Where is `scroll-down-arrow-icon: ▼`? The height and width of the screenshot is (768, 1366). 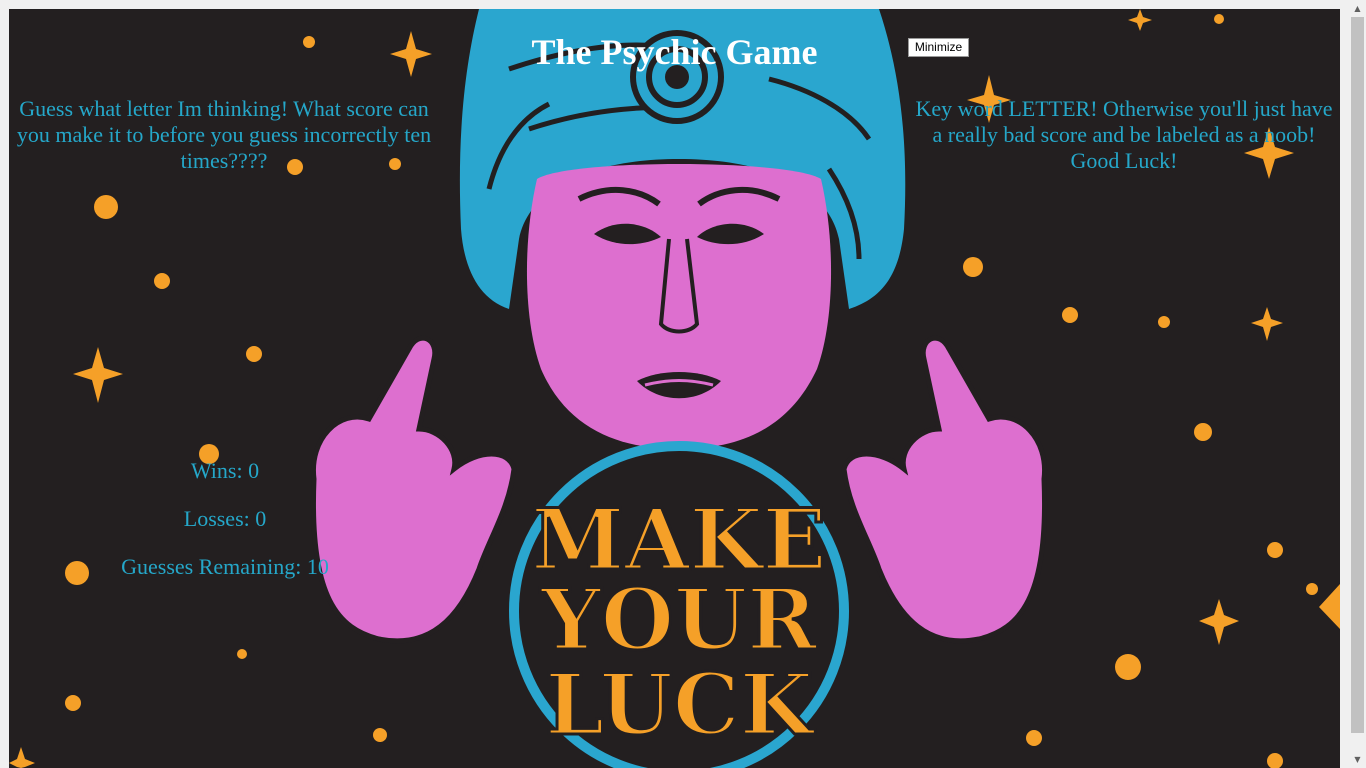
scroll-down-arrow-icon: ▼ is located at coordinates (1357, 759).